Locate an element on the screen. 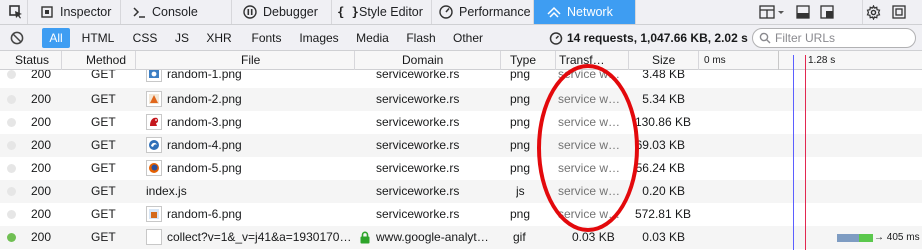 The height and width of the screenshot is (250, 922). filter-urls-box is located at coordinates (834, 38).